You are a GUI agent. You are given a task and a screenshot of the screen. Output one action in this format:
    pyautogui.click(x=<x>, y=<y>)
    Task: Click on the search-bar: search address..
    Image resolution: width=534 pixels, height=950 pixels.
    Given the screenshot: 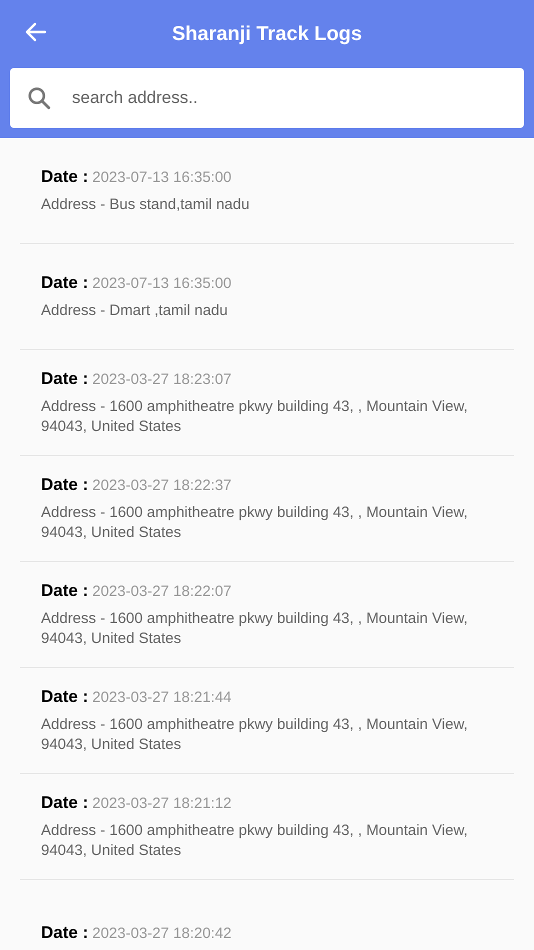 What is the action you would take?
    pyautogui.click(x=267, y=98)
    